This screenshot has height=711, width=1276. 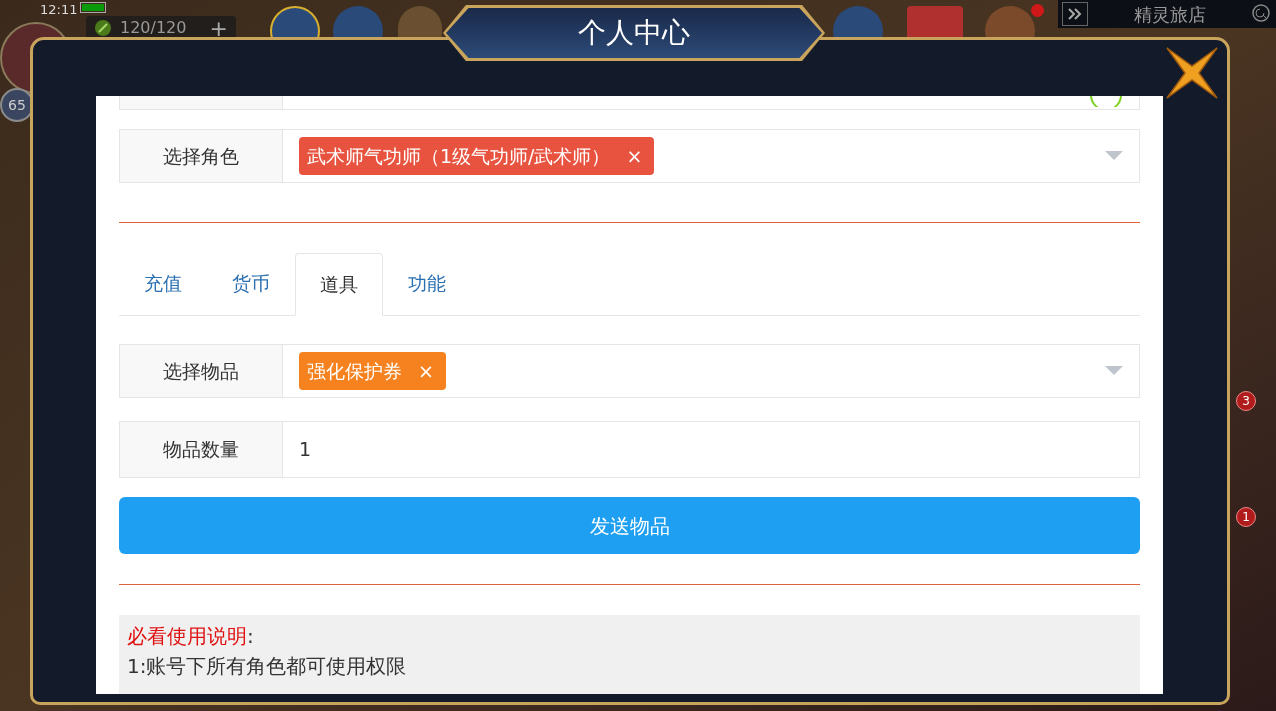 What do you see at coordinates (201, 156) in the screenshot?
I see `field-label: 选择角色` at bounding box center [201, 156].